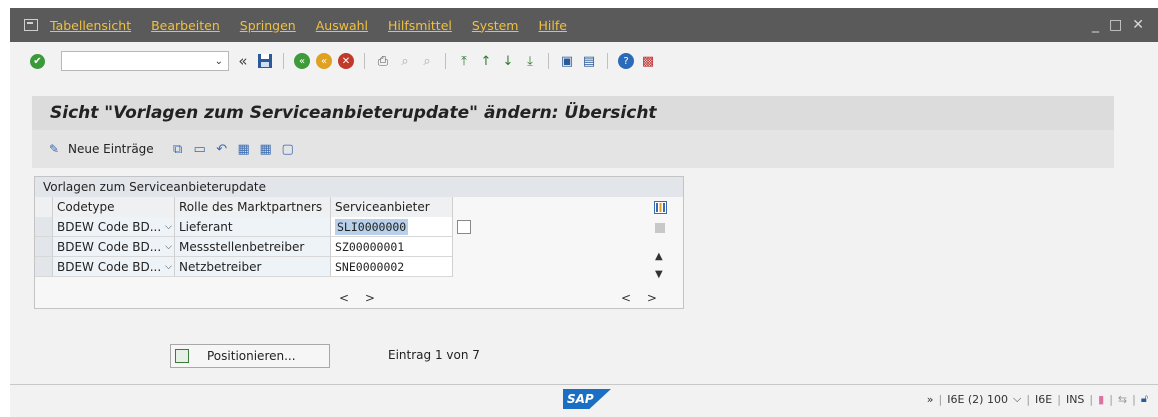 The width and height of the screenshot is (1158, 417). I want to click on menu-auswahl: Auswahl, so click(342, 25).